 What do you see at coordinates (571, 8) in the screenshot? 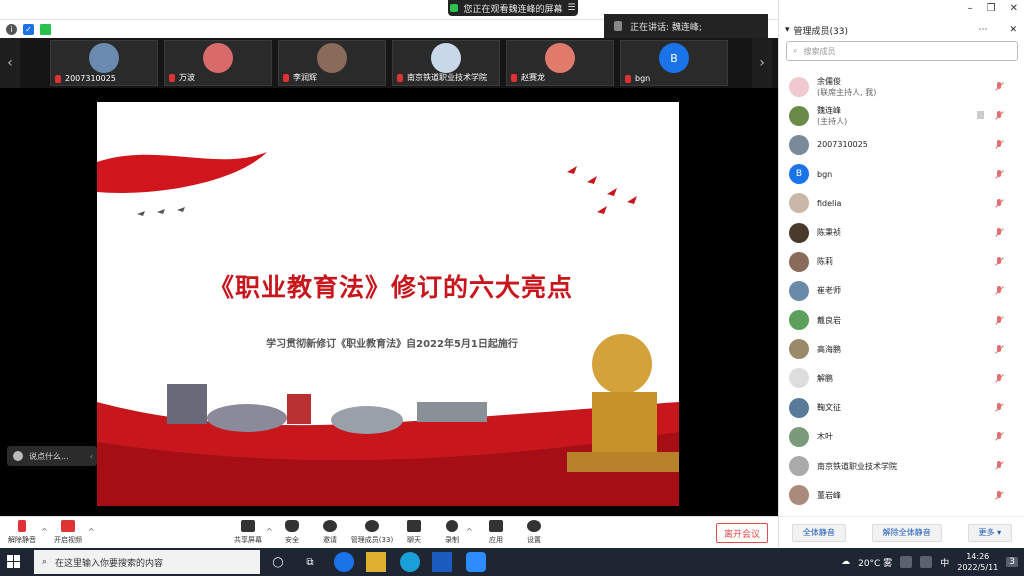
I see `menu-icon: ☰` at bounding box center [571, 8].